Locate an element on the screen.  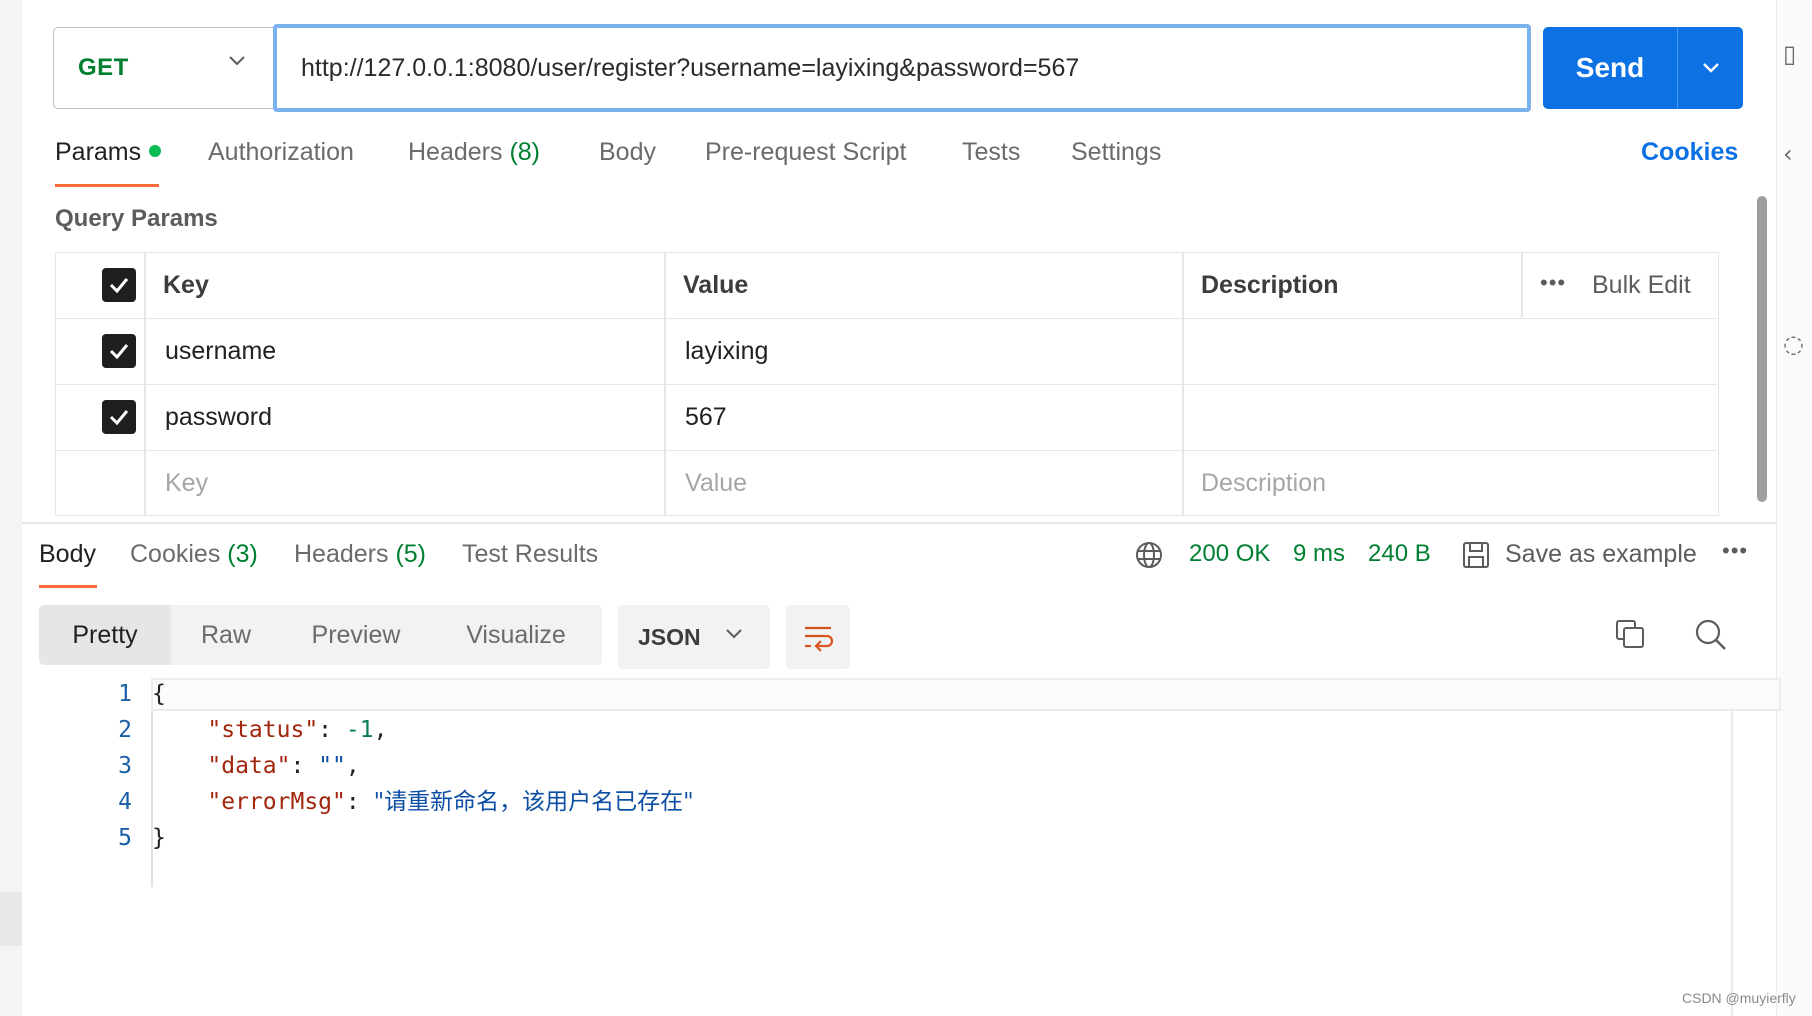
chevron-down-icon is located at coordinates (1710, 68).